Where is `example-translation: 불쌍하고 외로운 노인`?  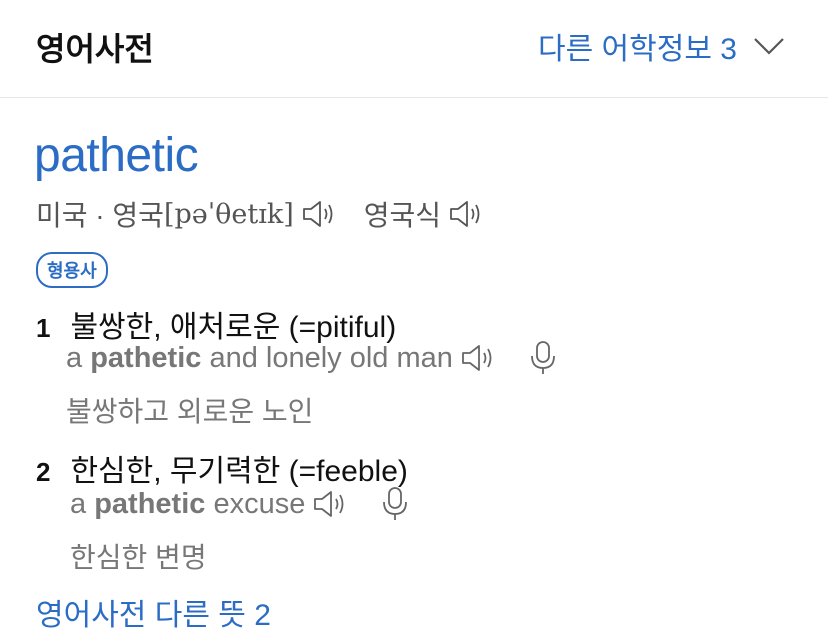
example-translation: 불쌍하고 외로운 노인 is located at coordinates (190, 411).